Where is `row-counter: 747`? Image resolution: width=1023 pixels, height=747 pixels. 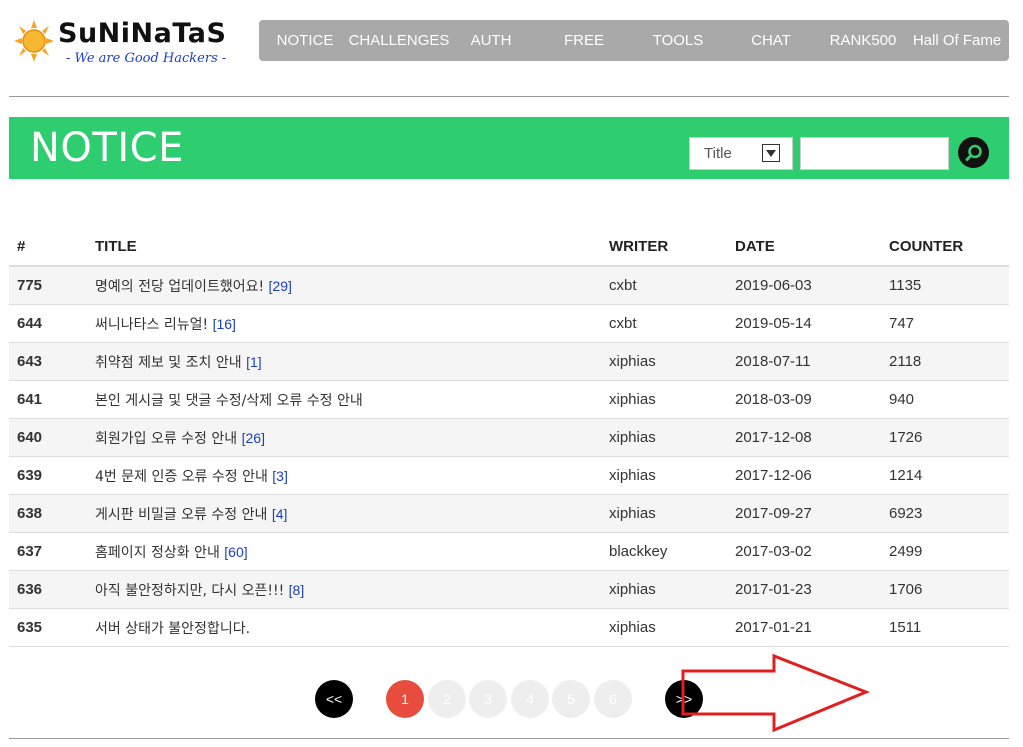
row-counter: 747 is located at coordinates (949, 323).